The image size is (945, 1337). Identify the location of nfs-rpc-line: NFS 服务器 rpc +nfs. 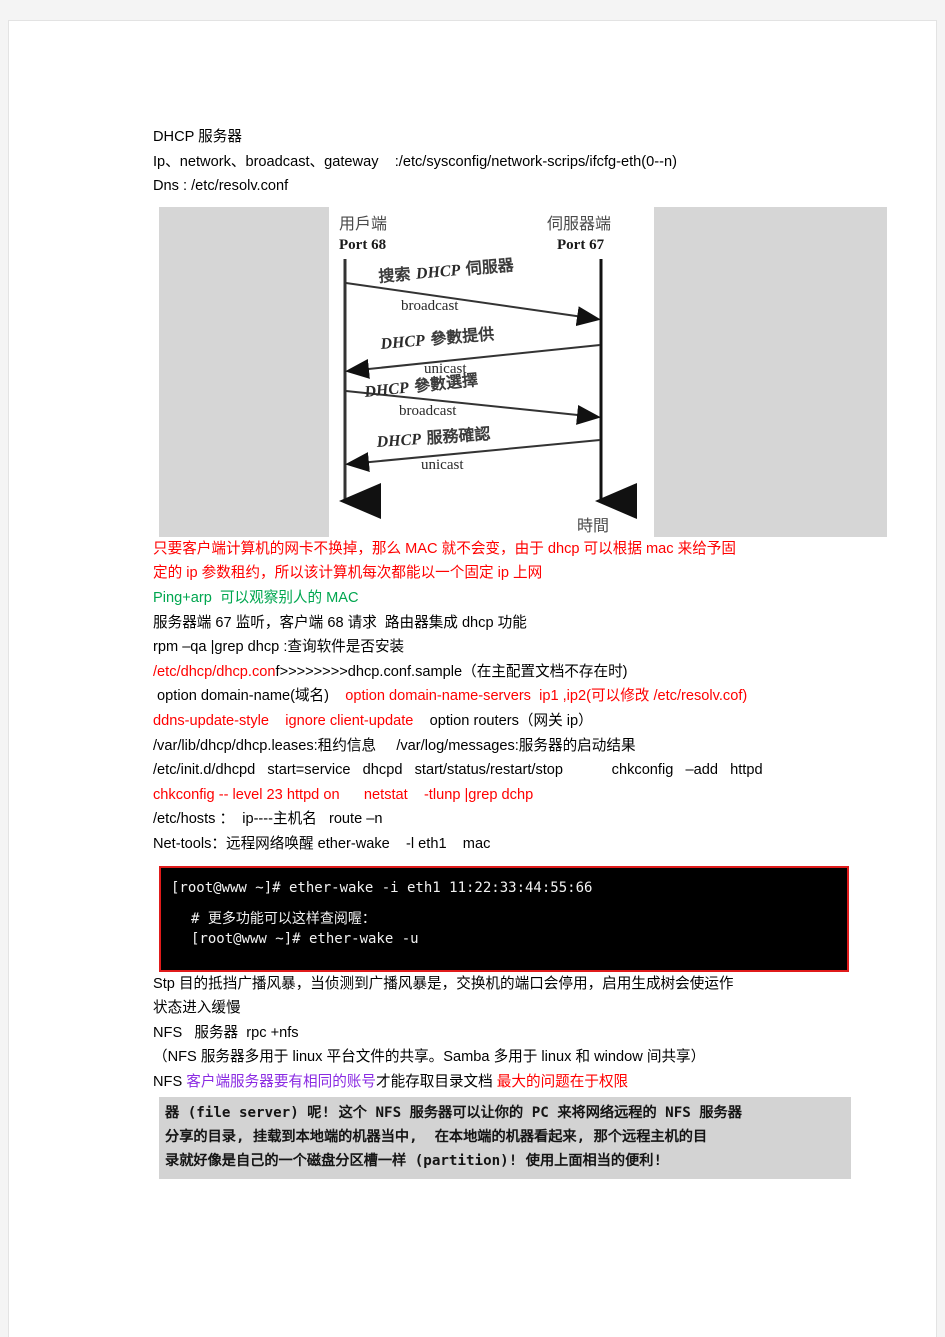
(226, 1032).